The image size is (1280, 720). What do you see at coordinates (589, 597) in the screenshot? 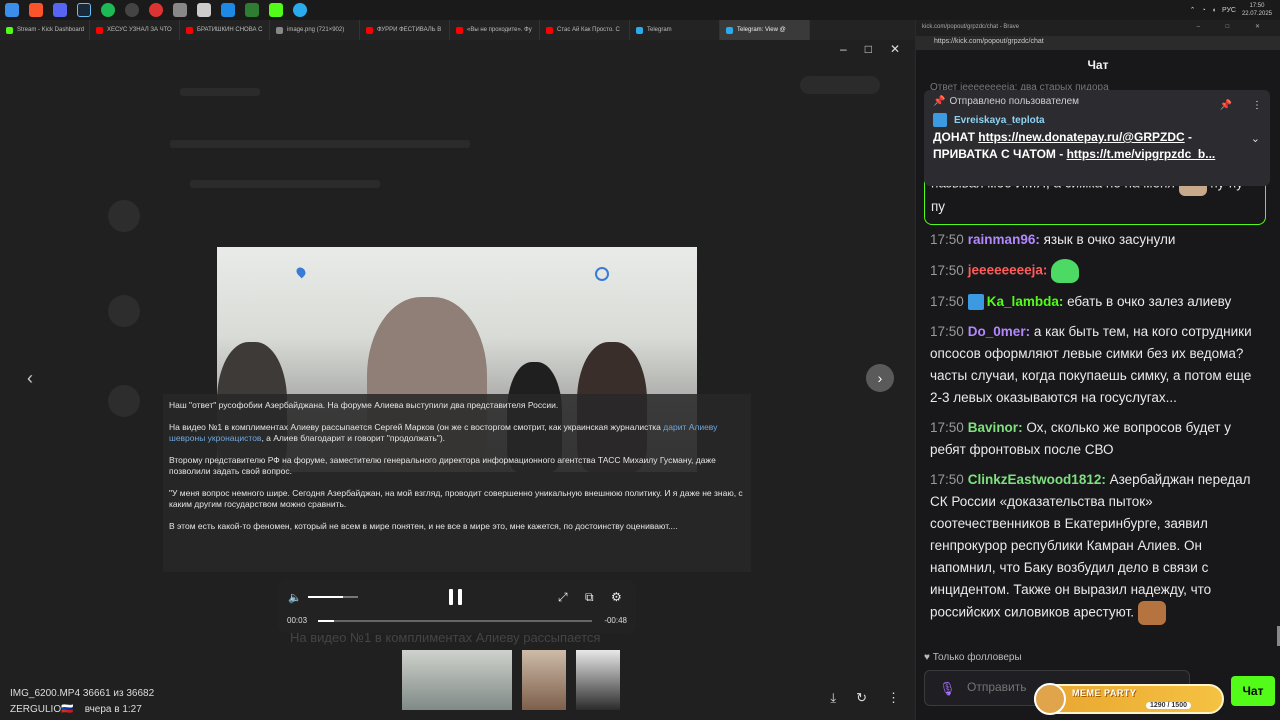
I see `picture-in-picture-icon: ⧉` at bounding box center [589, 597].